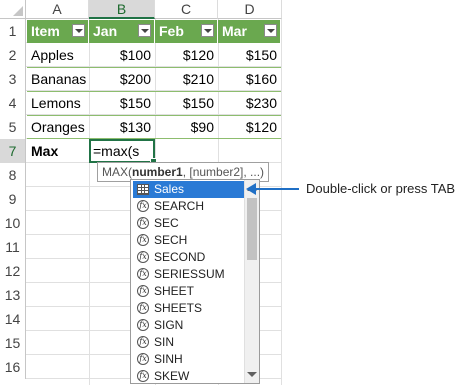 The width and height of the screenshot is (462, 385). What do you see at coordinates (169, 325) in the screenshot?
I see `autocomplete-item-label: SIGN` at bounding box center [169, 325].